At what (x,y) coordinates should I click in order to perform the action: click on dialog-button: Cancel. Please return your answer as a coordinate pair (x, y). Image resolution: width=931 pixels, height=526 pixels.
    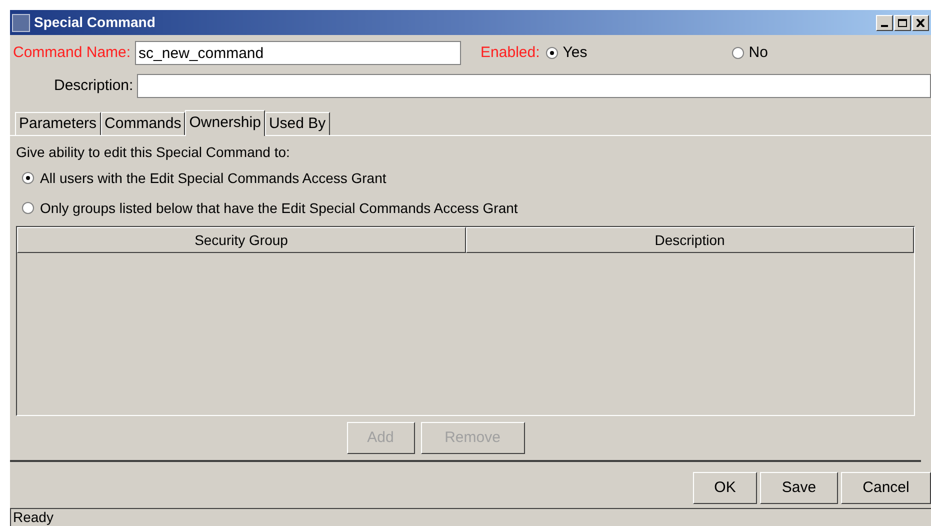
    Looking at the image, I should click on (886, 488).